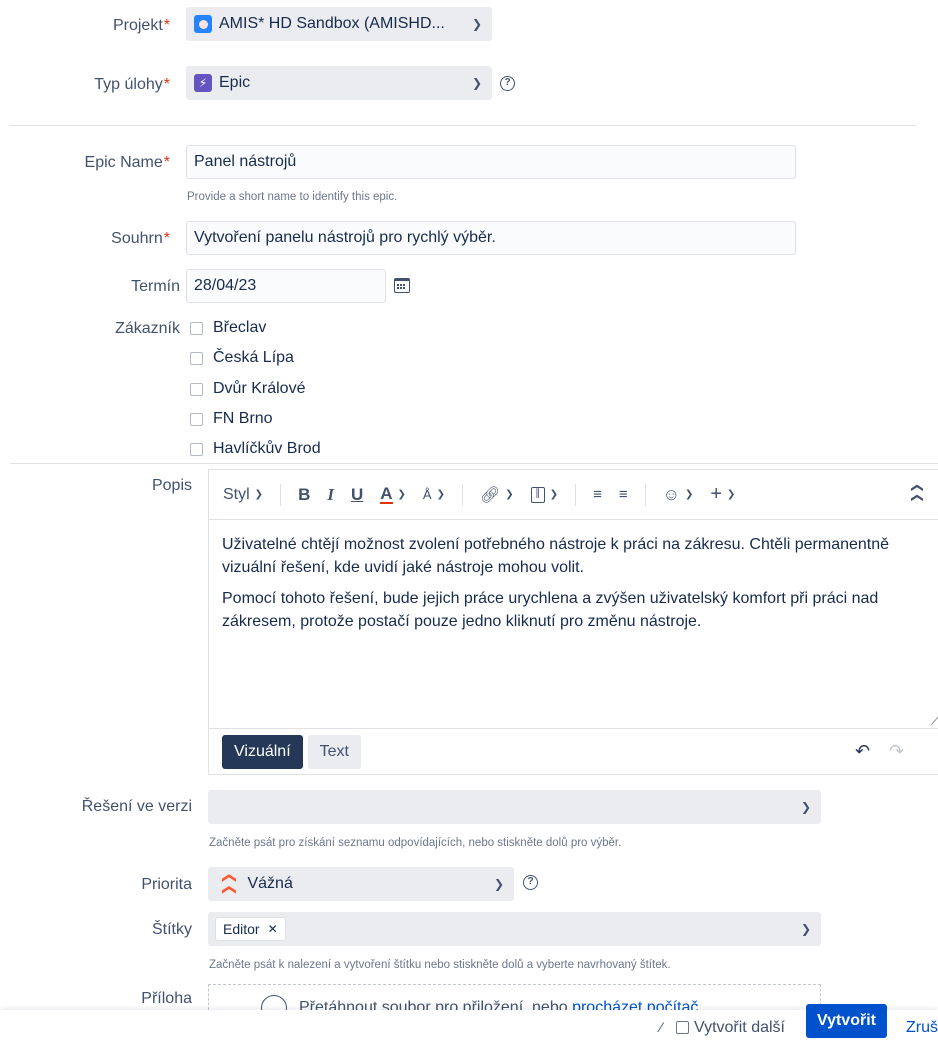 The image size is (938, 1050). I want to click on project-select: AMIS* HD Sandbox (AMISHD... ❯, so click(339, 24).